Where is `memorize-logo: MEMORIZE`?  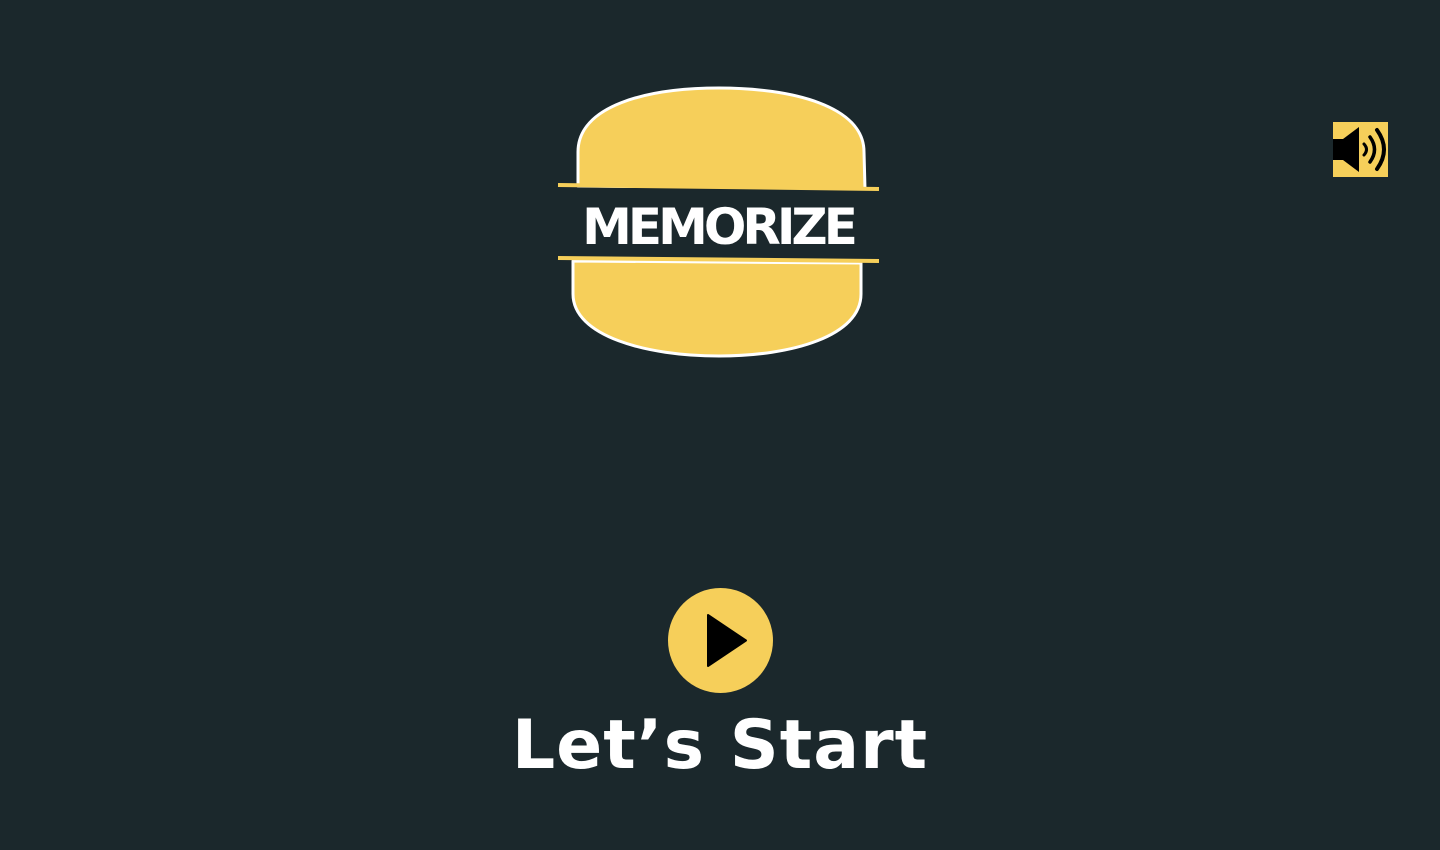
memorize-logo: MEMORIZE is located at coordinates (719, 223).